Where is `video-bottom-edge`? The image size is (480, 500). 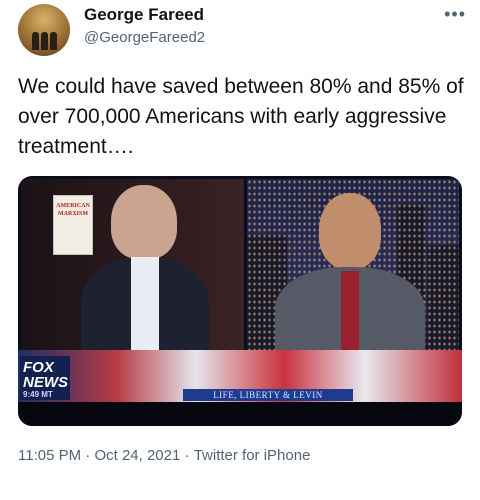 video-bottom-edge is located at coordinates (240, 414).